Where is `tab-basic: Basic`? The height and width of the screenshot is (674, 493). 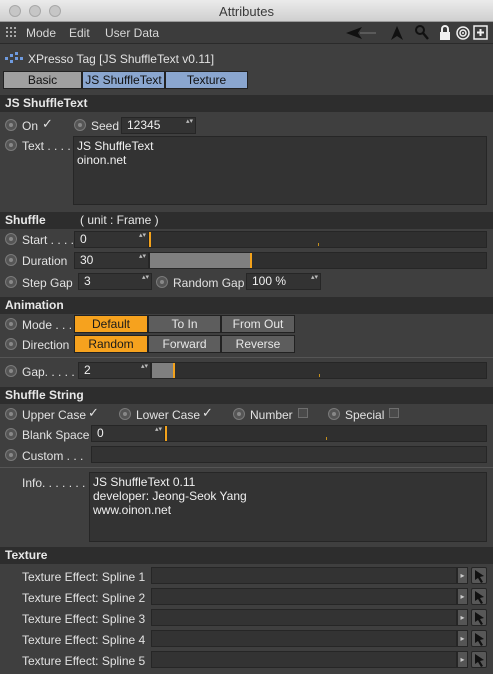
tab-basic: Basic is located at coordinates (42, 80).